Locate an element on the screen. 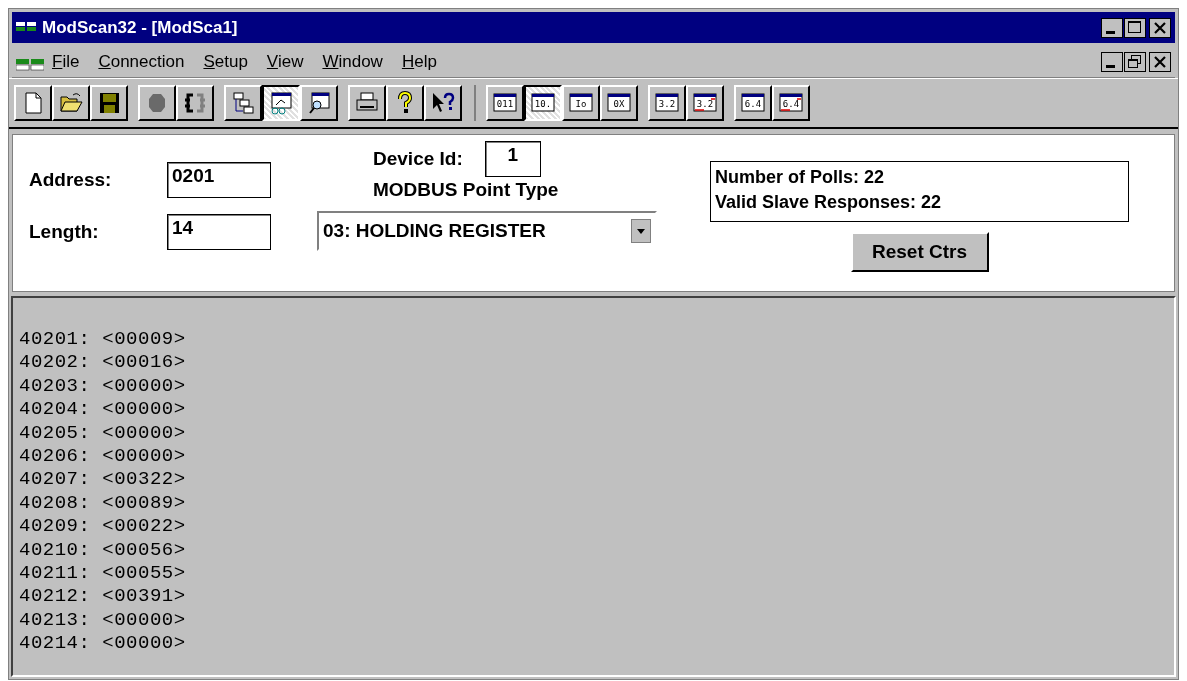 The width and height of the screenshot is (1187, 681). register-value: 40205: <00000> is located at coordinates (102, 433).